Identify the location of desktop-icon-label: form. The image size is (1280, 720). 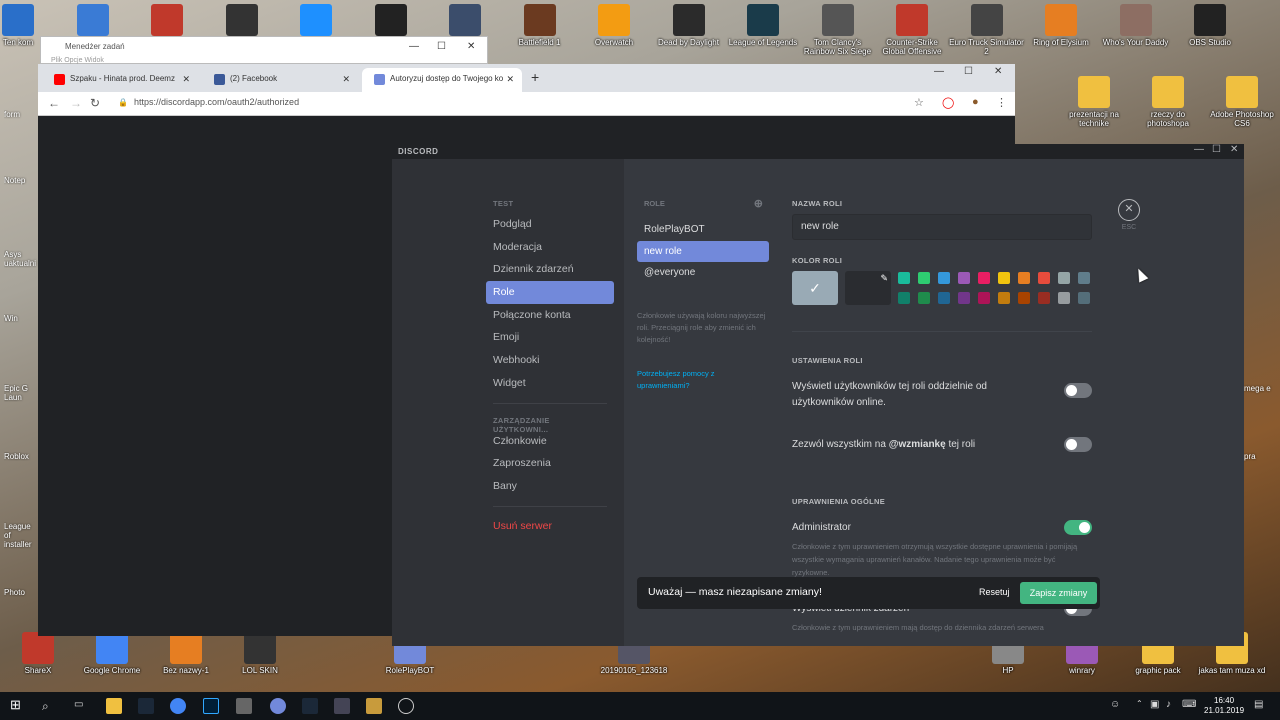
(21, 114).